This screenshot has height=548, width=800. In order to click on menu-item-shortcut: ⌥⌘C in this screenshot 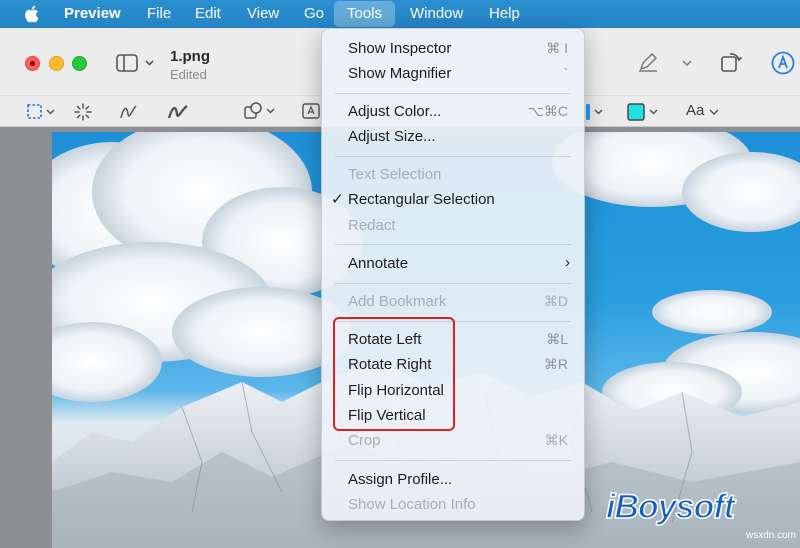, I will do `click(547, 111)`.